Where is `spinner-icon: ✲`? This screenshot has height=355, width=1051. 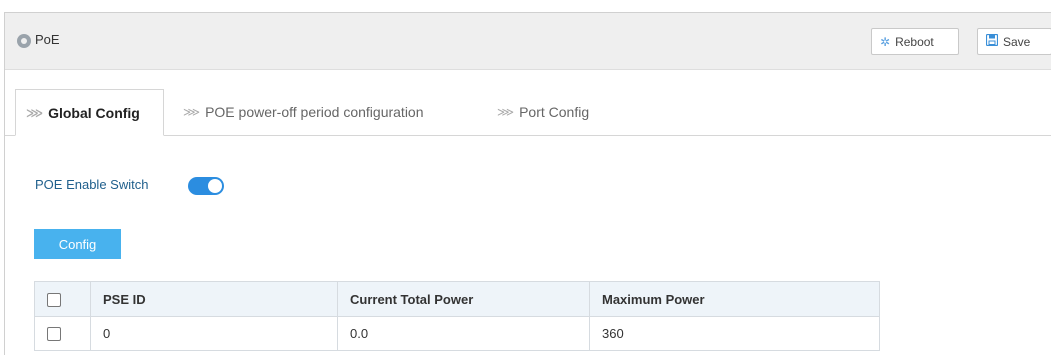
spinner-icon: ✲ is located at coordinates (885, 41).